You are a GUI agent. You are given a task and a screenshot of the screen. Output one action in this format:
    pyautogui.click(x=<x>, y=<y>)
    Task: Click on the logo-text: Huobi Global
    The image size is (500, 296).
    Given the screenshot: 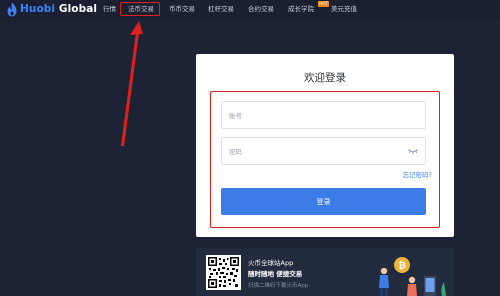 What is the action you would take?
    pyautogui.click(x=58, y=9)
    